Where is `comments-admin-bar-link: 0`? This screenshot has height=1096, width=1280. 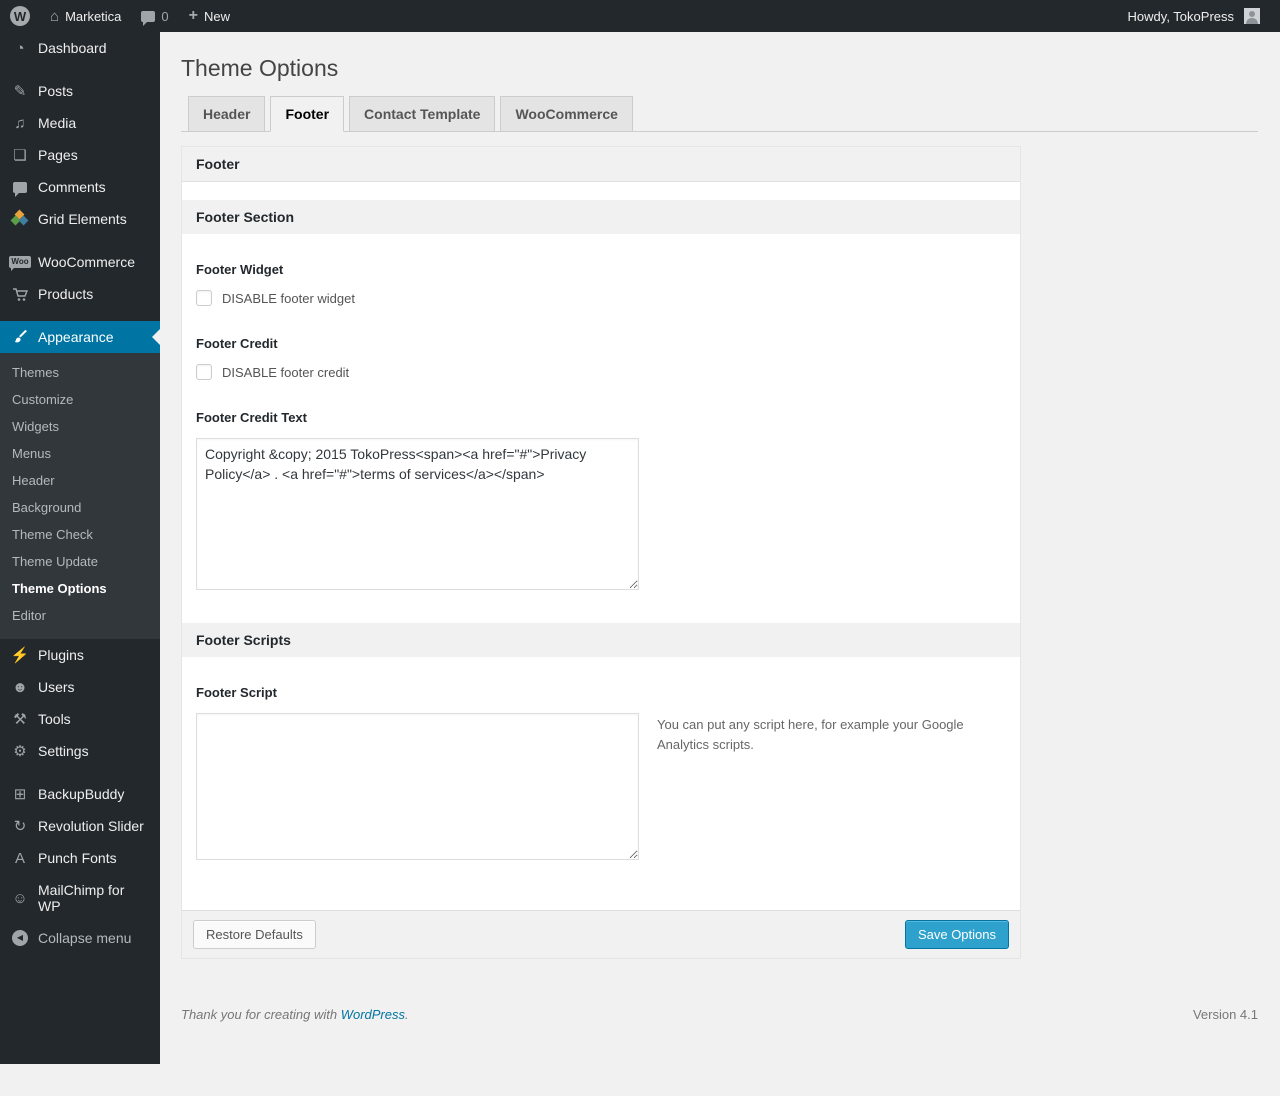
comments-admin-bar-link: 0 is located at coordinates (154, 16).